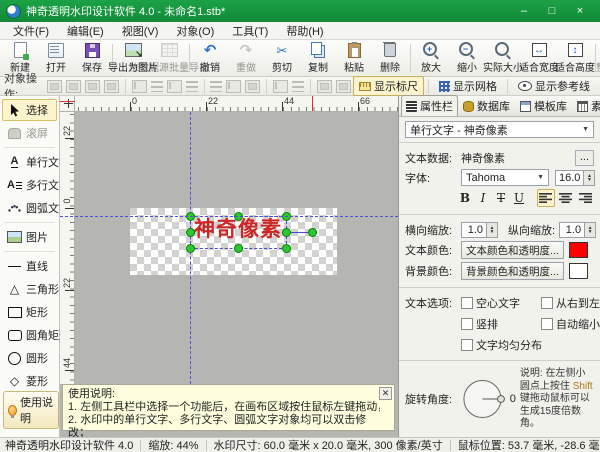  What do you see at coordinates (73, 86) in the screenshot?
I see `send-to-back-icon` at bounding box center [73, 86].